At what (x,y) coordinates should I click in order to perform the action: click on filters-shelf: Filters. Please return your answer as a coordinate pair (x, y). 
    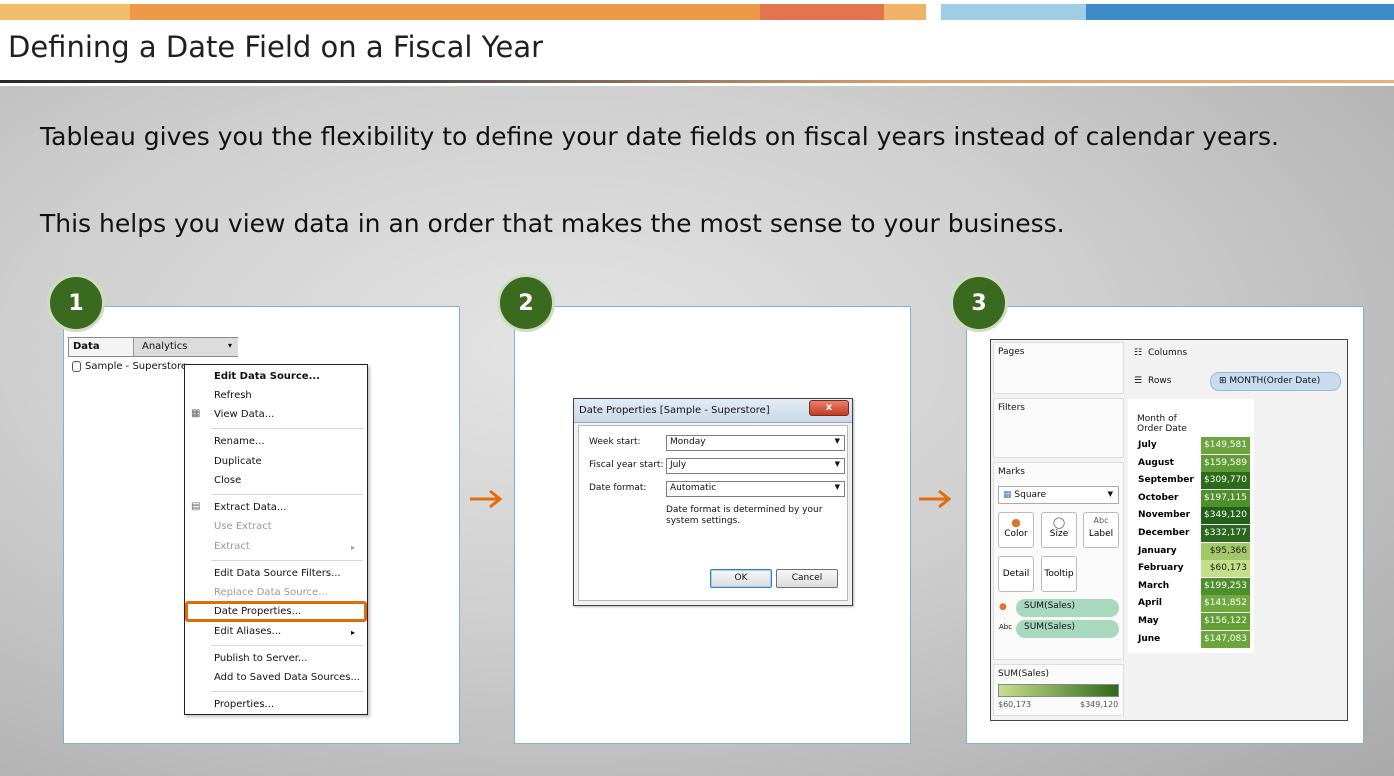
    Looking at the image, I should click on (1058, 428).